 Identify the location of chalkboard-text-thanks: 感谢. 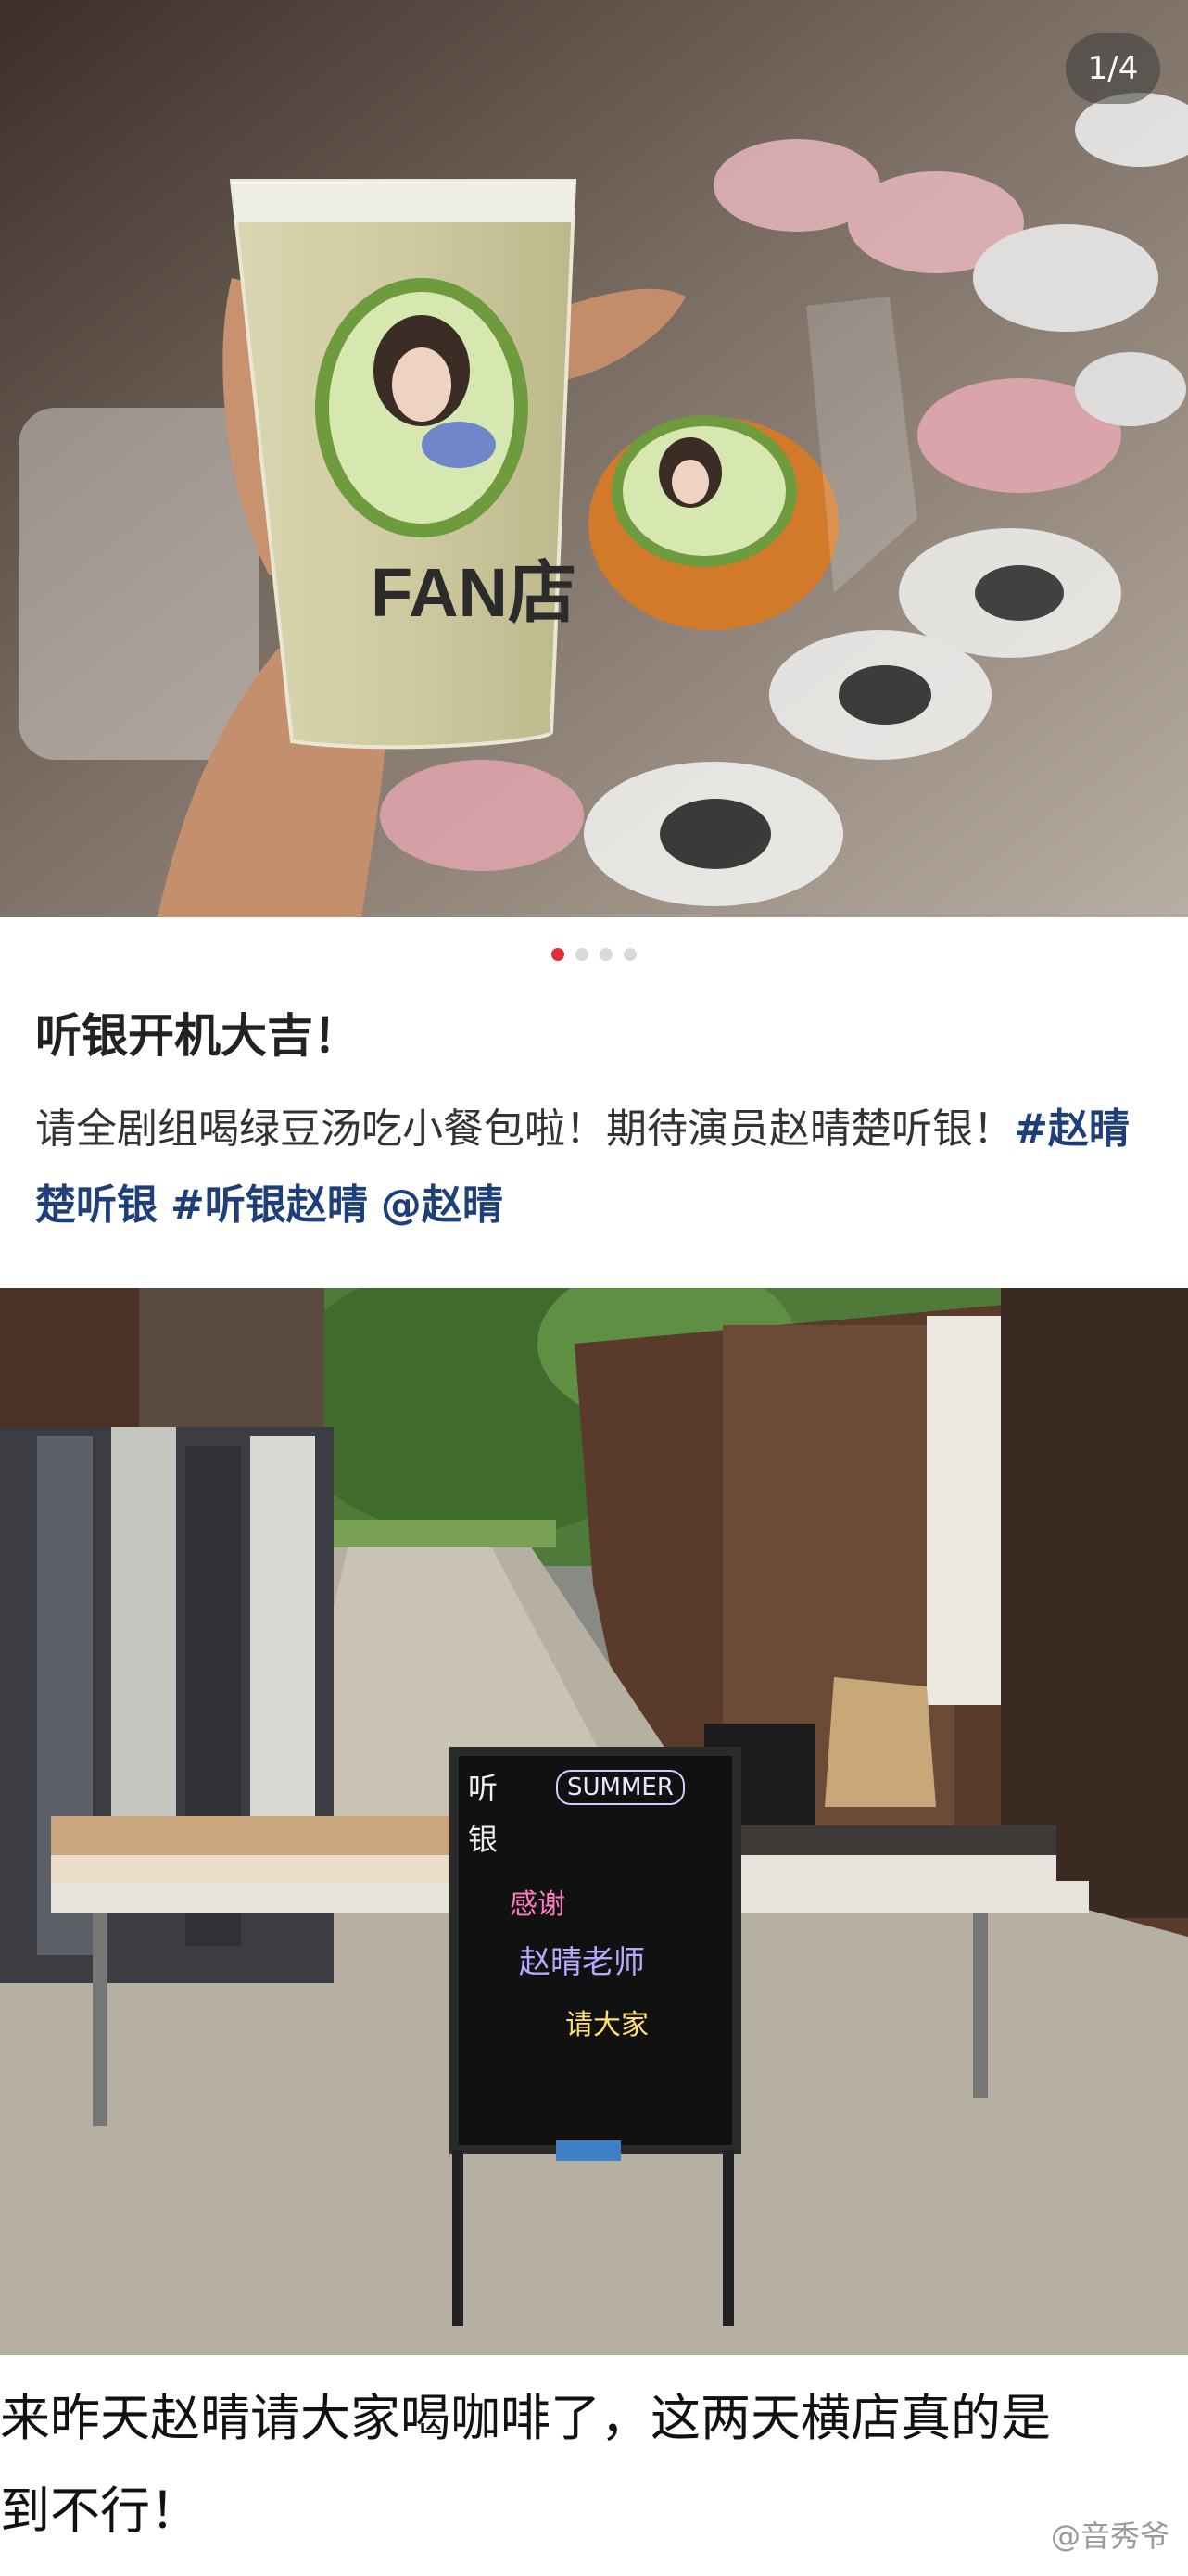
(537, 1905).